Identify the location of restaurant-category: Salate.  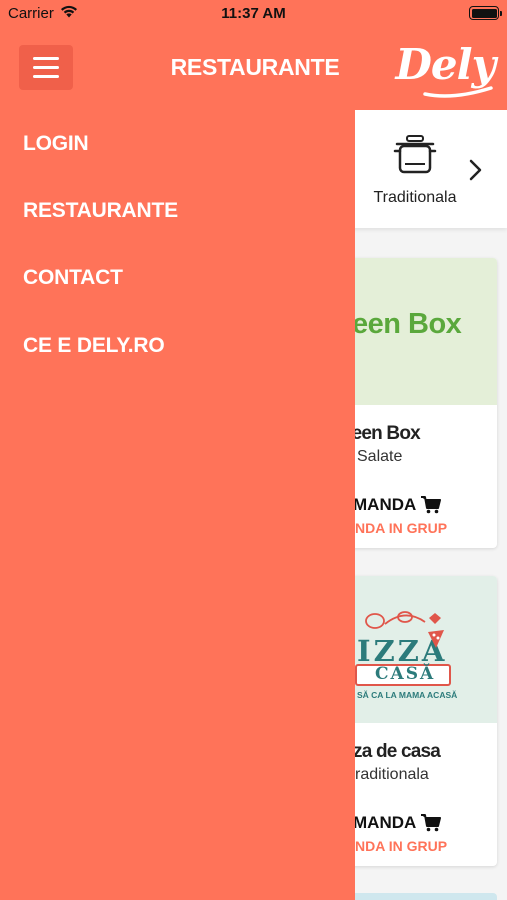
(380, 456).